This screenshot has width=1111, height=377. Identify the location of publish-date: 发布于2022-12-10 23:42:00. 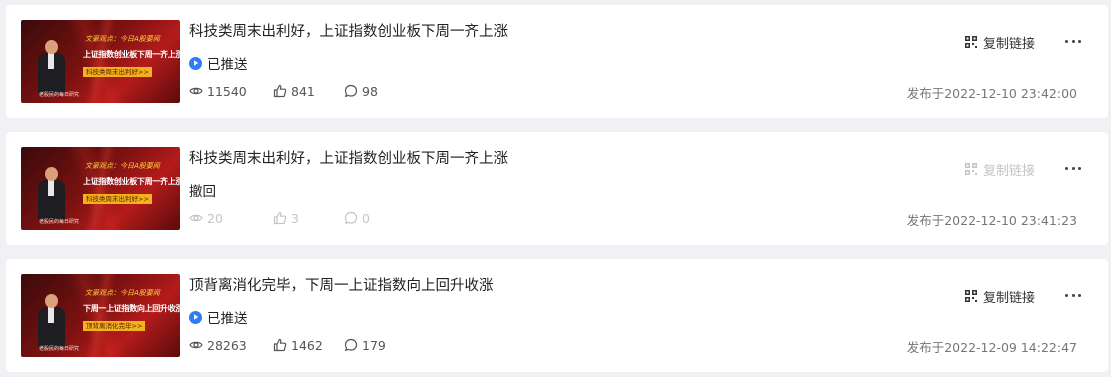
(991, 93).